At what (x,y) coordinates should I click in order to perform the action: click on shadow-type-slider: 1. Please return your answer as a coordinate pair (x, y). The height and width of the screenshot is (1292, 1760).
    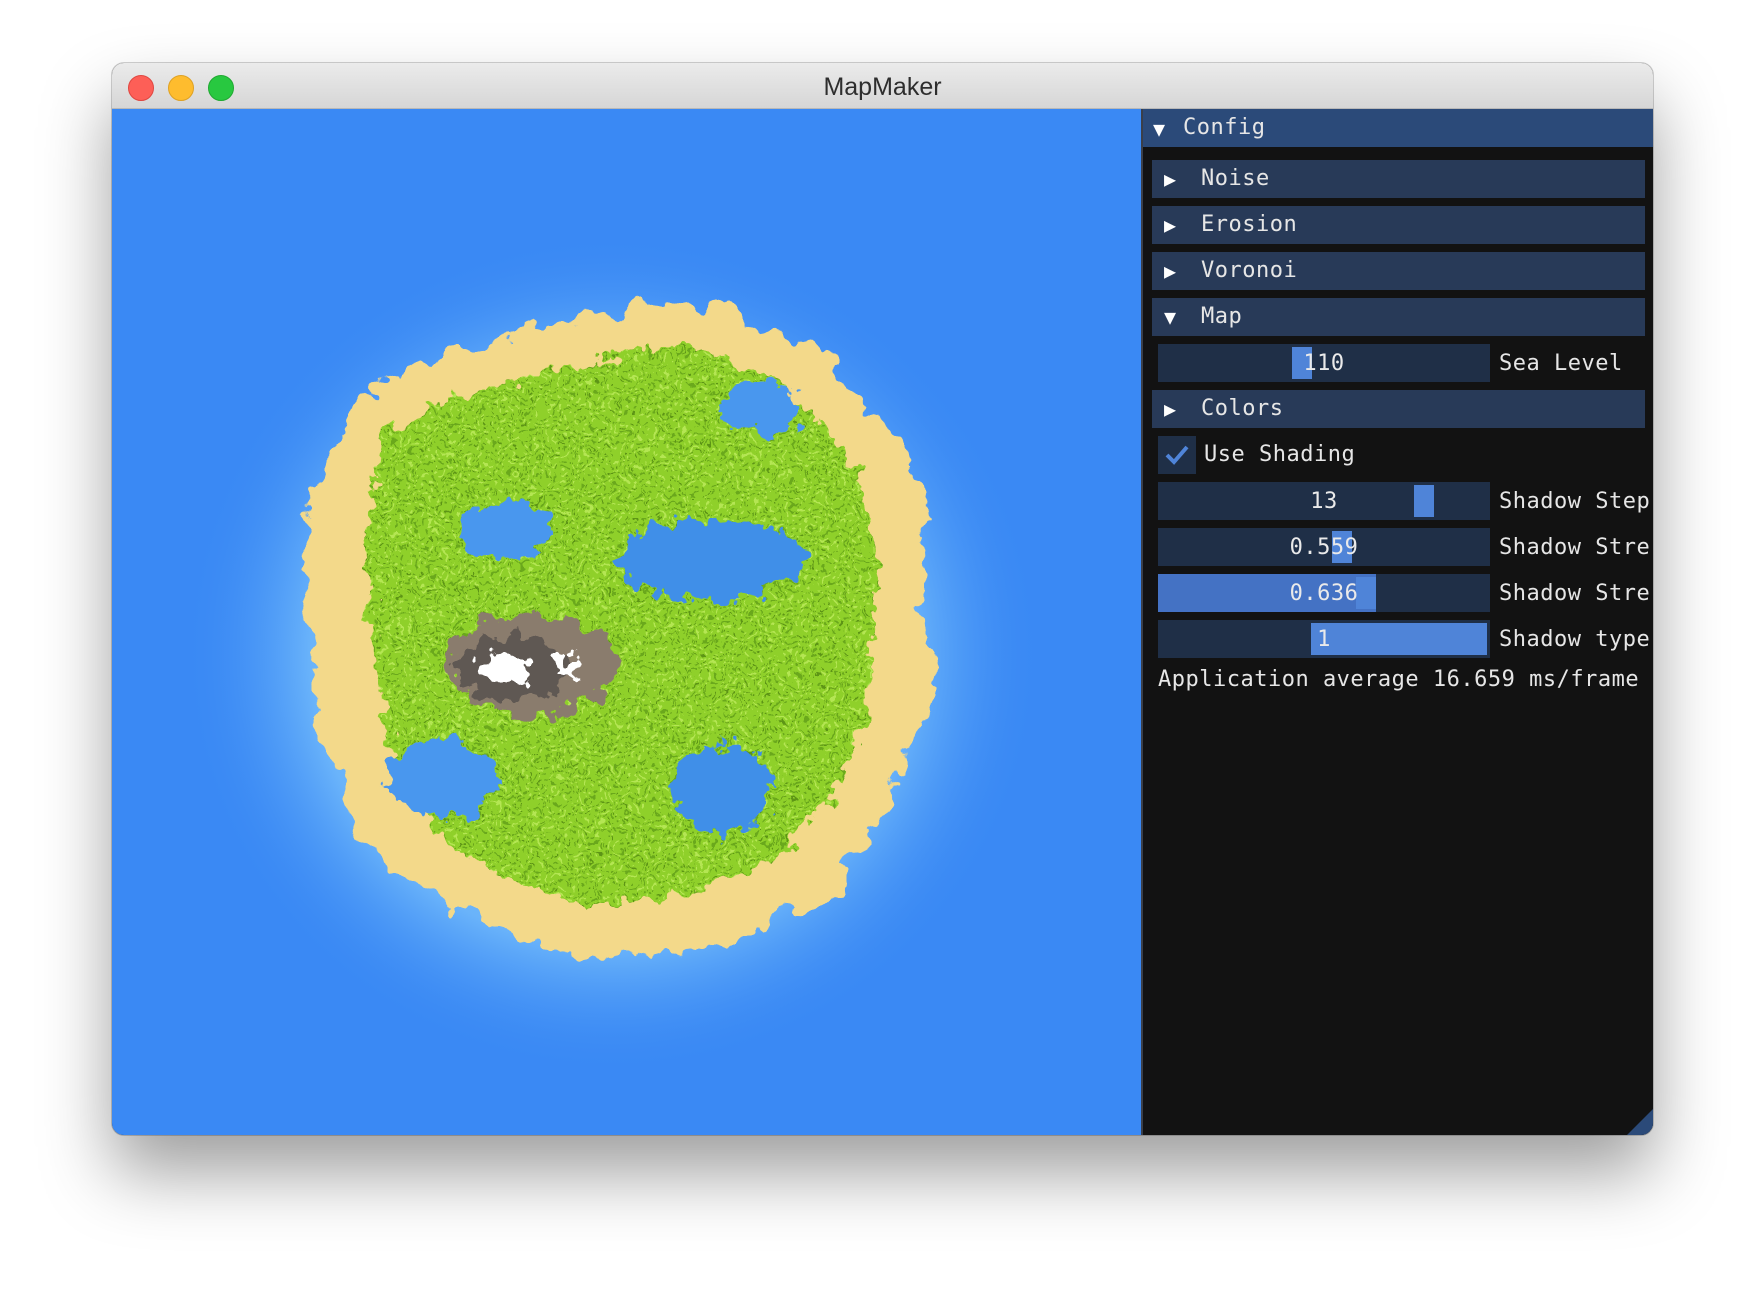
    Looking at the image, I should click on (1324, 639).